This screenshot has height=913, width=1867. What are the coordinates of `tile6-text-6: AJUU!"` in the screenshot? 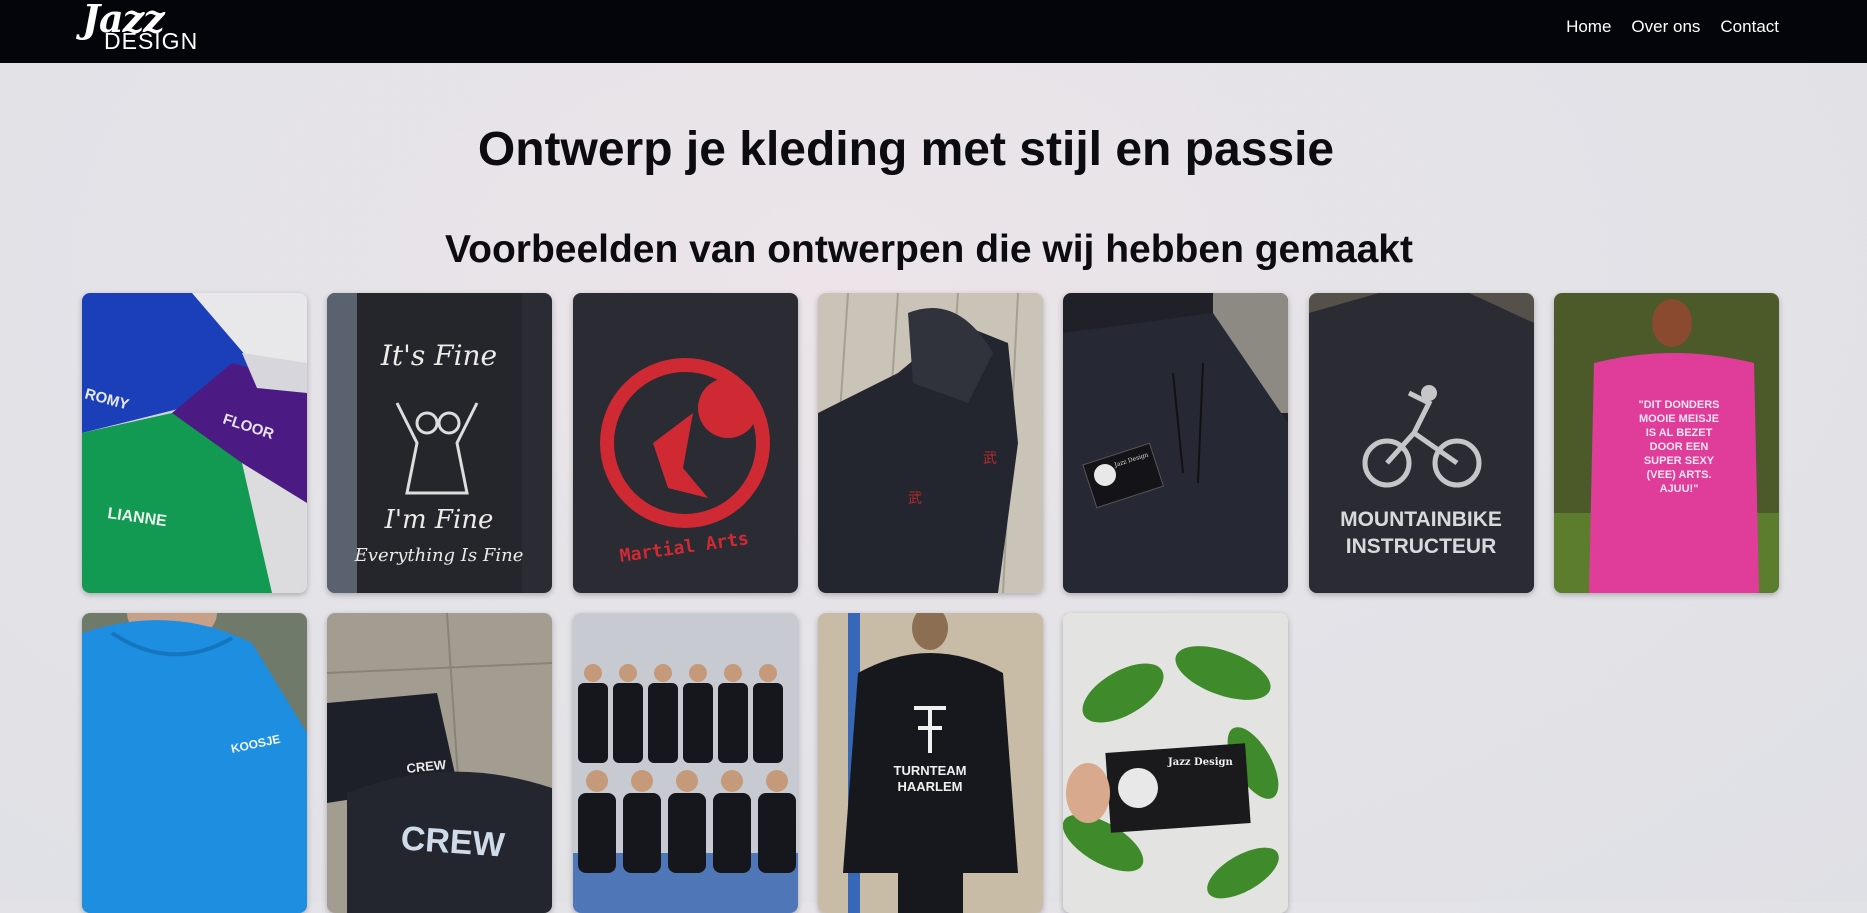 It's located at (1679, 489).